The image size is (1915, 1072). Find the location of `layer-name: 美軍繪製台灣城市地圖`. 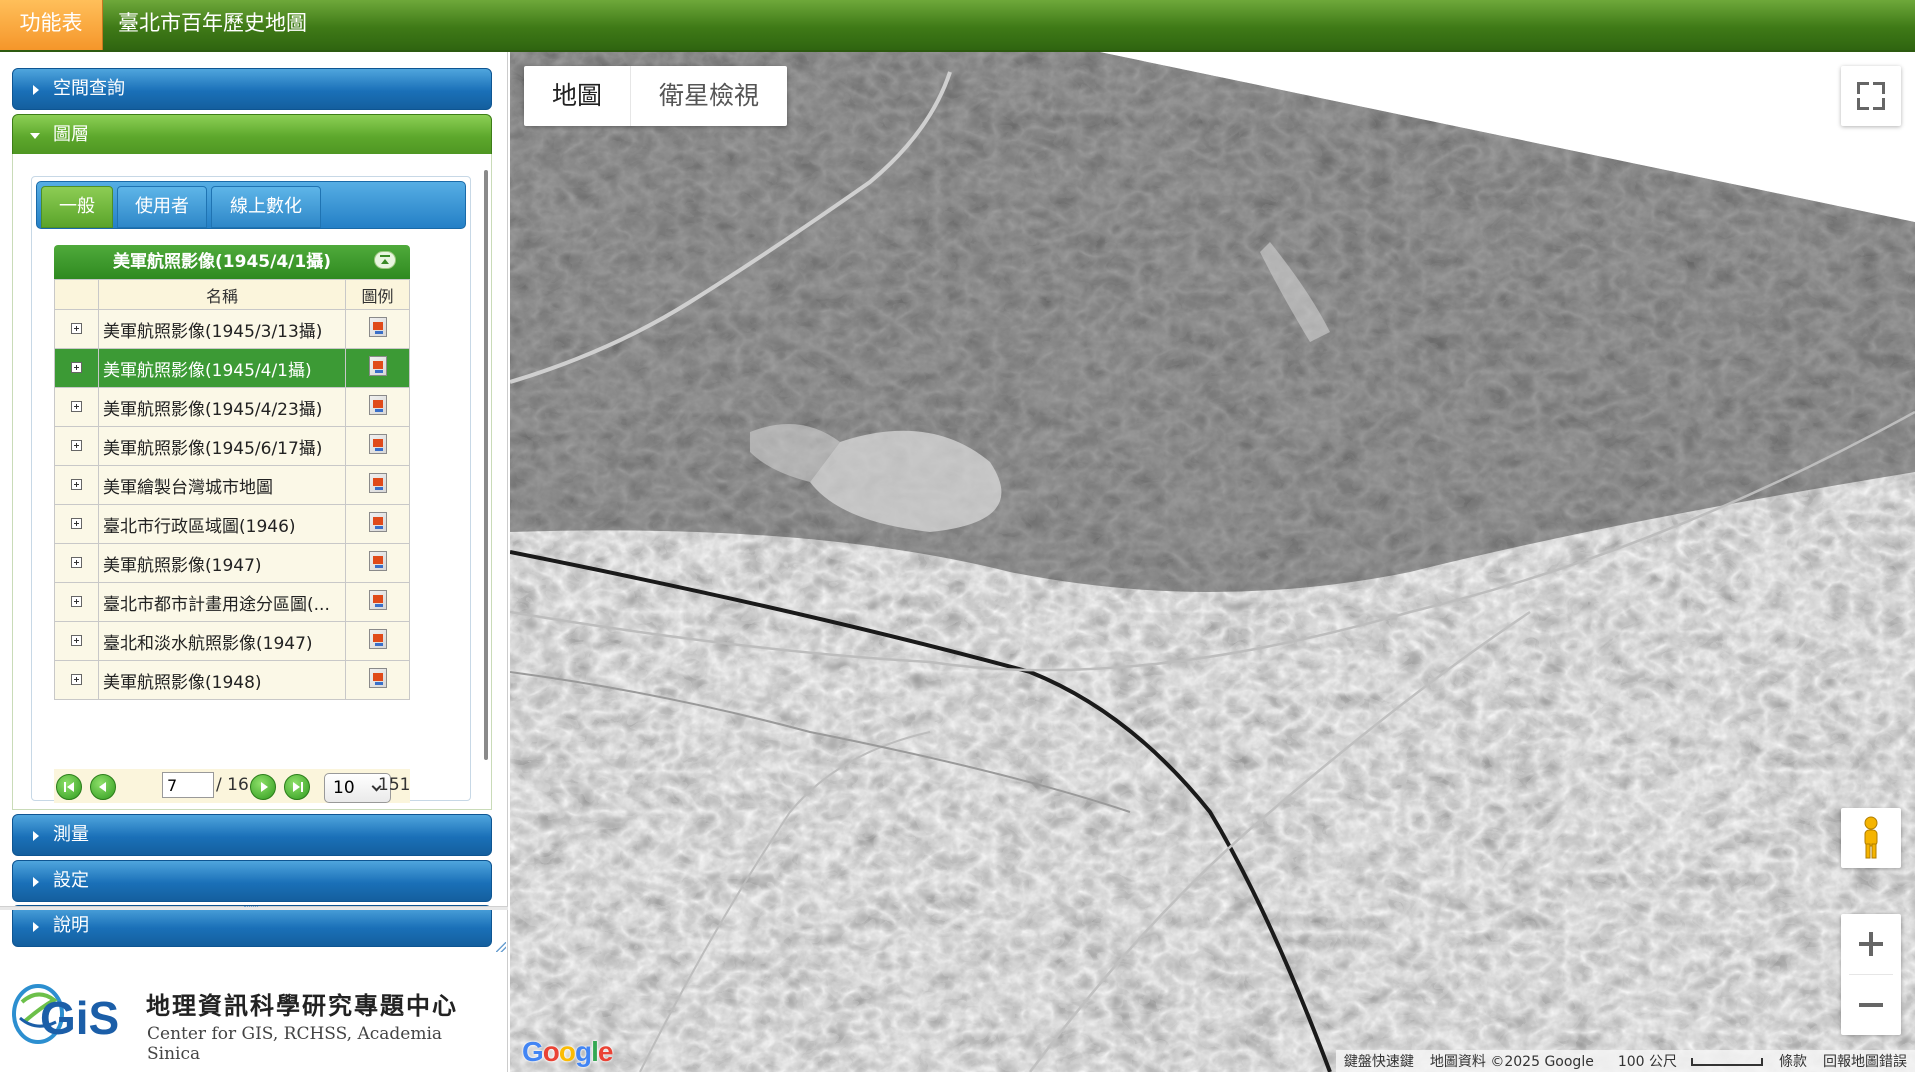

layer-name: 美軍繪製台灣城市地圖 is located at coordinates (222, 485).